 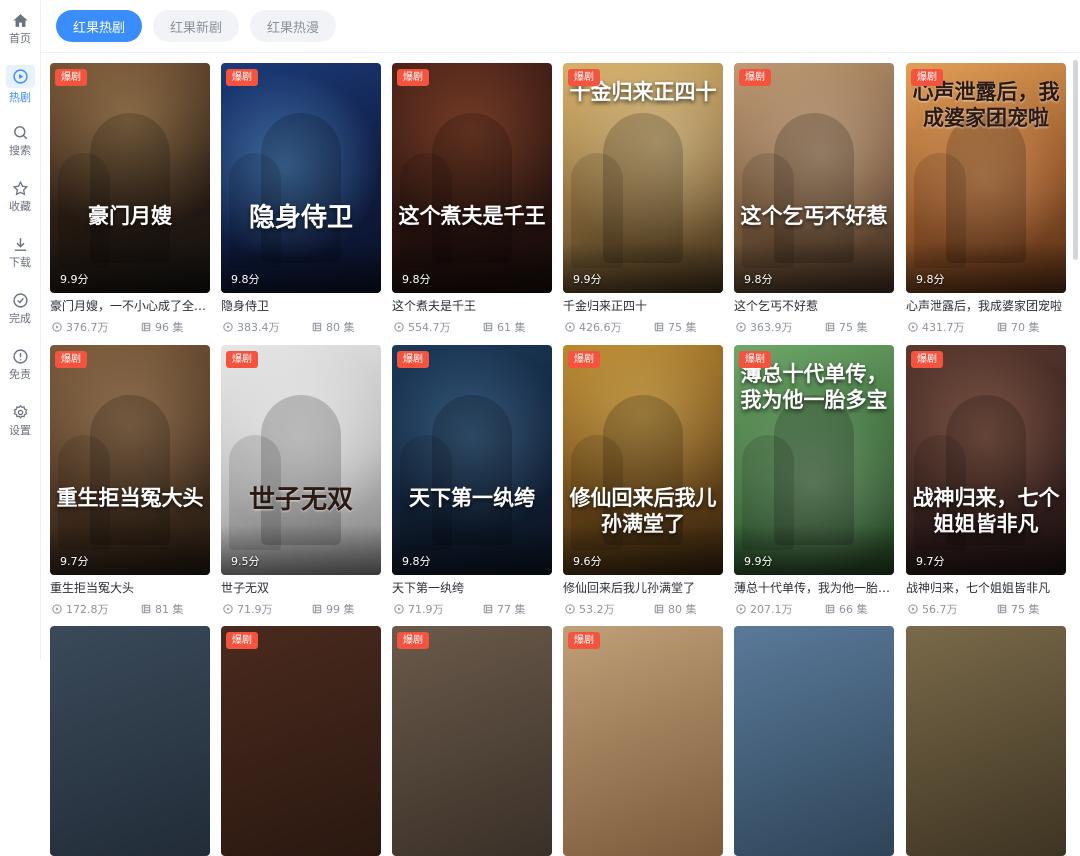 I want to click on drama-poster: 战神归来，七个姐姐皆非凡 爆剧 9.7分, so click(x=986, y=460).